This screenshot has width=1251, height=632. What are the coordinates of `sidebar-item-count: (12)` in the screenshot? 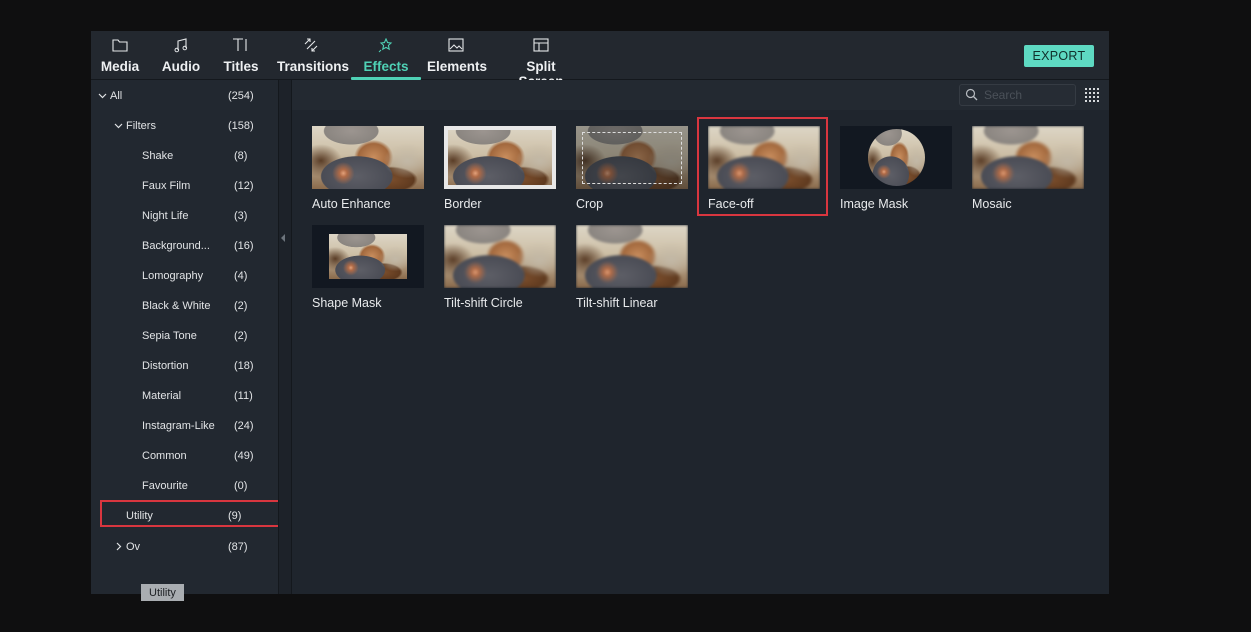 It's located at (244, 186).